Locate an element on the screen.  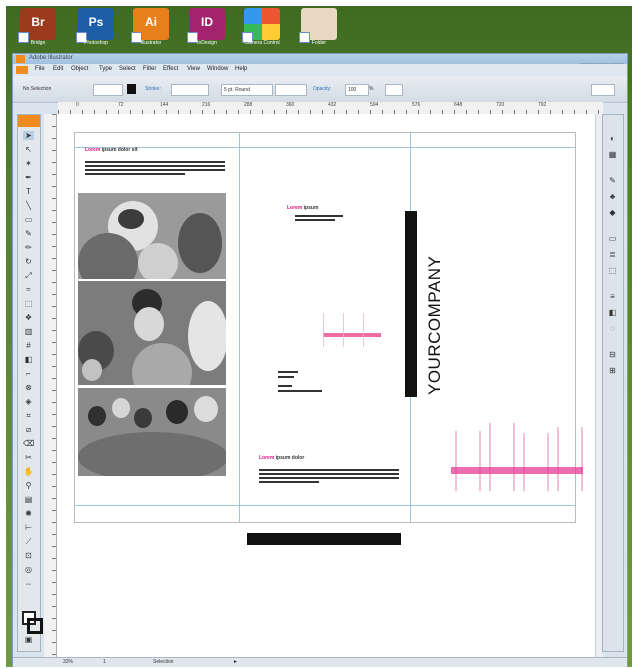
artboards-panel-icon: ⬚ is located at coordinates (612, 270).